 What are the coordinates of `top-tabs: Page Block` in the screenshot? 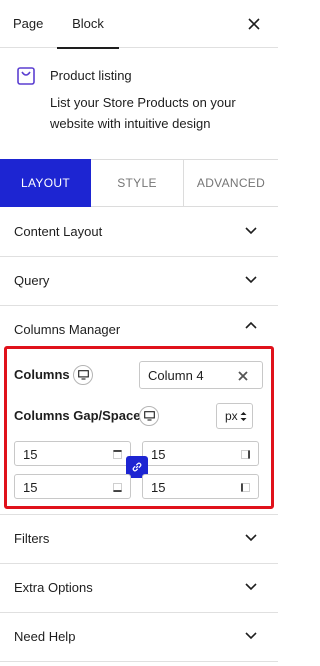 It's located at (139, 24).